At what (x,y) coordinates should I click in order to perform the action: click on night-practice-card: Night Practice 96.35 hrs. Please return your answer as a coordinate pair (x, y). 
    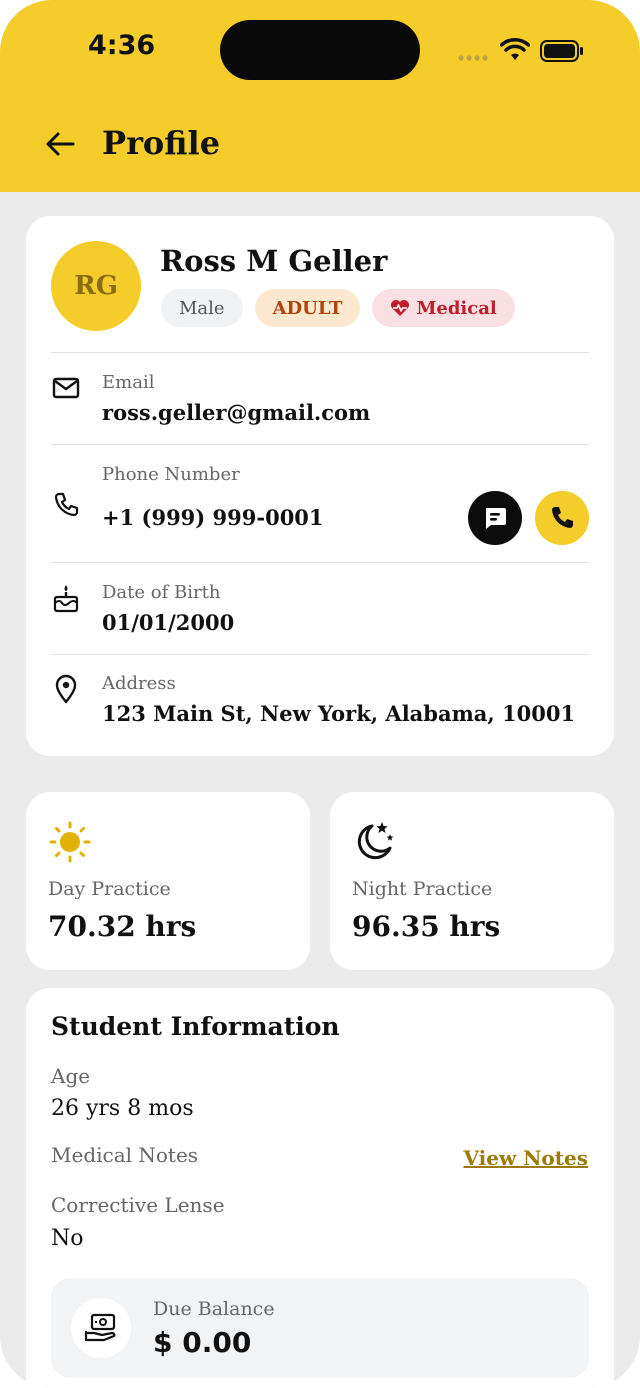
    Looking at the image, I should click on (472, 881).